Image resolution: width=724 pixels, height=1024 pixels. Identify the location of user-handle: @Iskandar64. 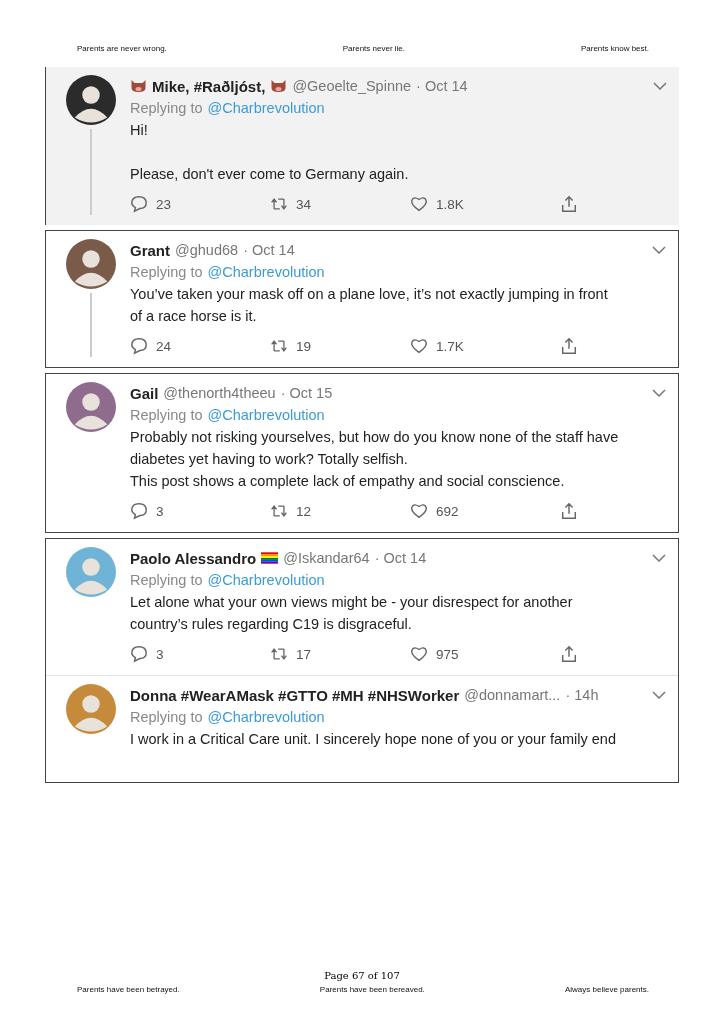
(326, 558).